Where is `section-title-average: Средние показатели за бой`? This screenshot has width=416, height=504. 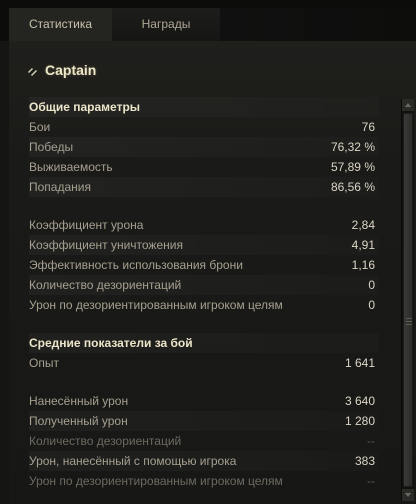
section-title-average: Средние показатели за бой is located at coordinates (204, 343).